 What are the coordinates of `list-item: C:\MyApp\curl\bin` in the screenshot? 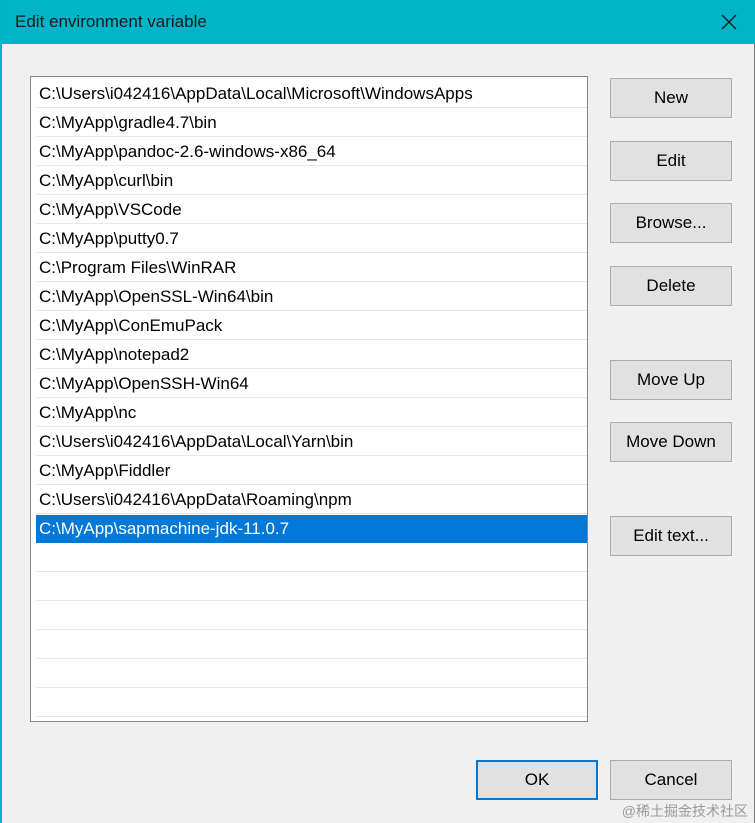 It's located at (311, 181).